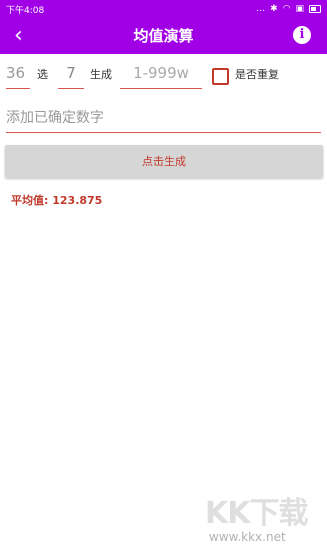 The height and width of the screenshot is (552, 327). Describe the element at coordinates (299, 9) in the screenshot. I see `sim-icon: ▣` at that location.